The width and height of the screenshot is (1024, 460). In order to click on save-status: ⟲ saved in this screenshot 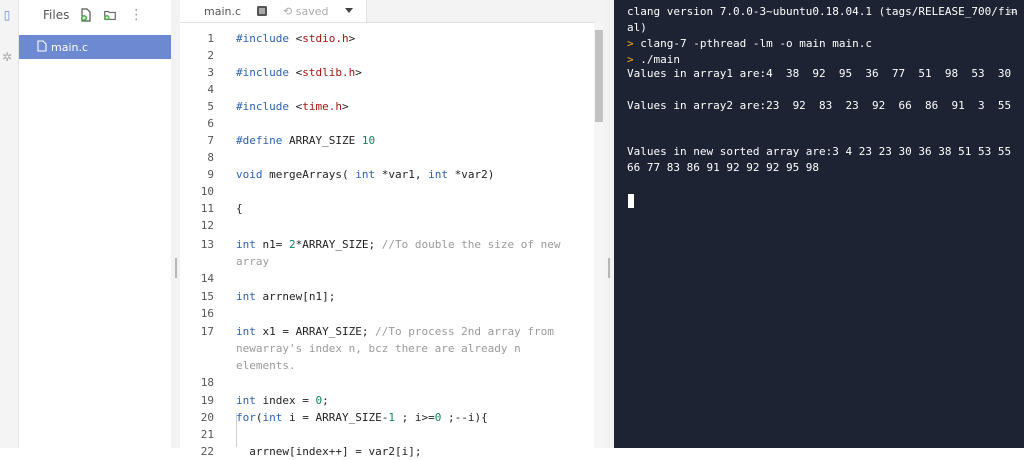, I will do `click(305, 11)`.